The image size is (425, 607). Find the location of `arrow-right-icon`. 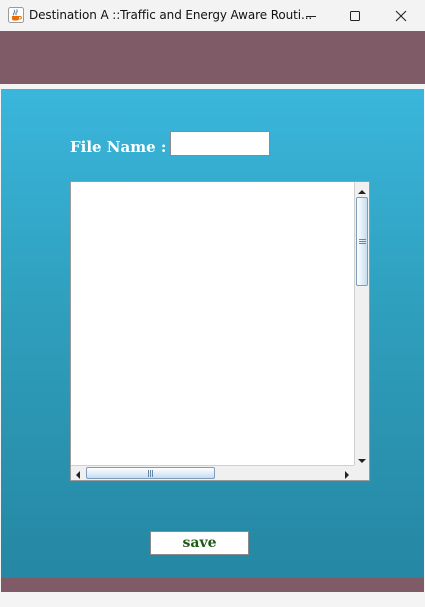

arrow-right-icon is located at coordinates (347, 473).